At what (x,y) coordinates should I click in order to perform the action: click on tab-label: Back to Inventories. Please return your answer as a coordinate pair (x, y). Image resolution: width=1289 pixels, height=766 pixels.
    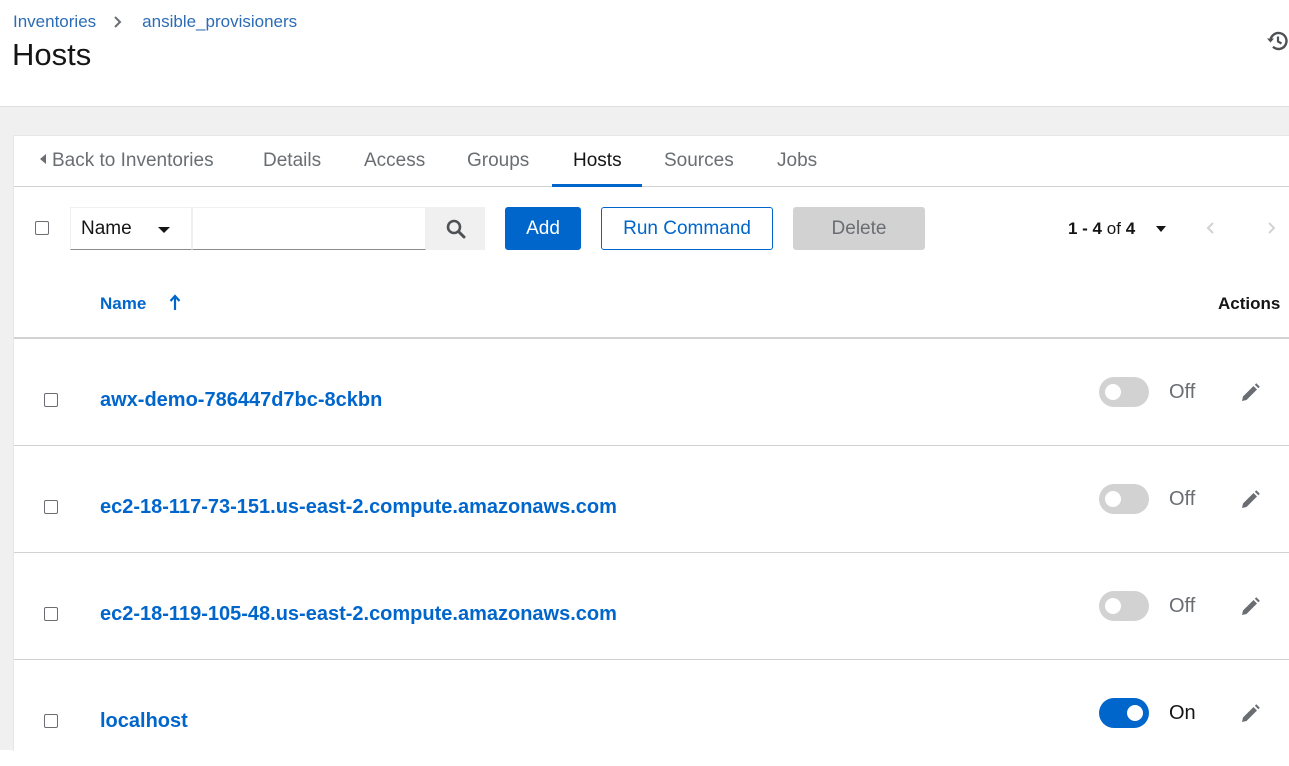
    Looking at the image, I should click on (133, 160).